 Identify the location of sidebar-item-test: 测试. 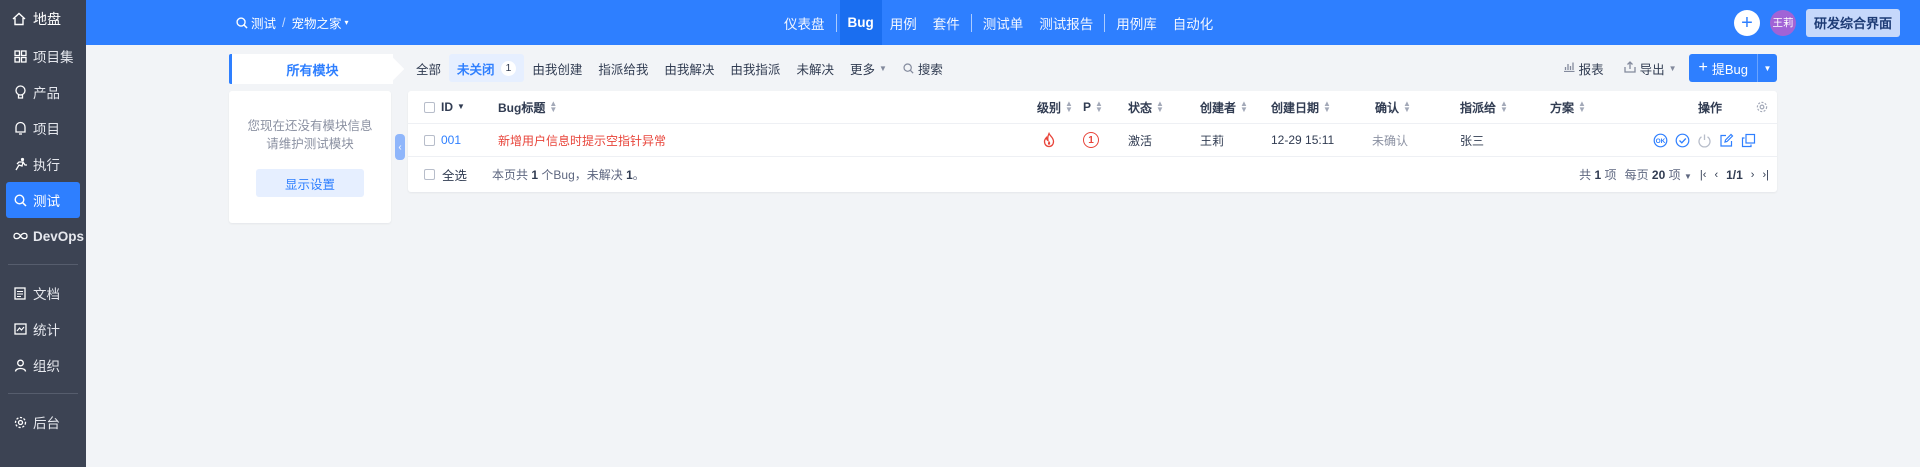
(43, 200).